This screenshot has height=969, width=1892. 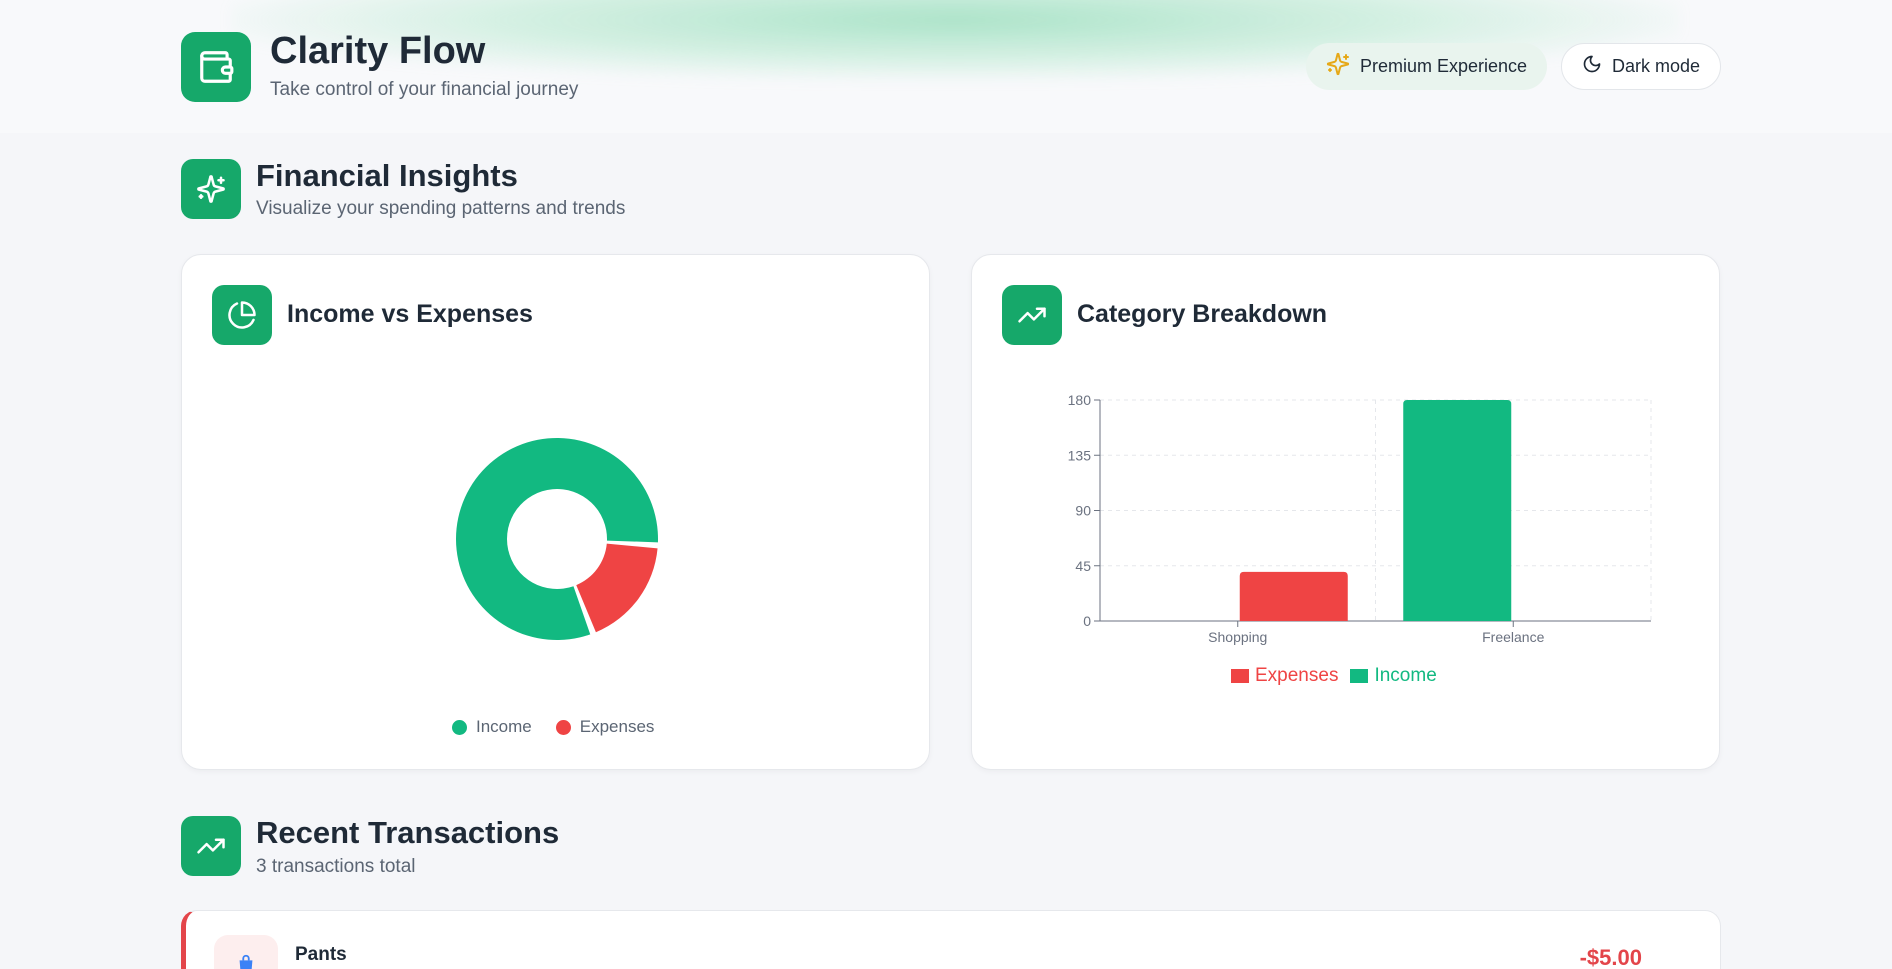 What do you see at coordinates (1297, 675) in the screenshot?
I see `legend-label: Expenses` at bounding box center [1297, 675].